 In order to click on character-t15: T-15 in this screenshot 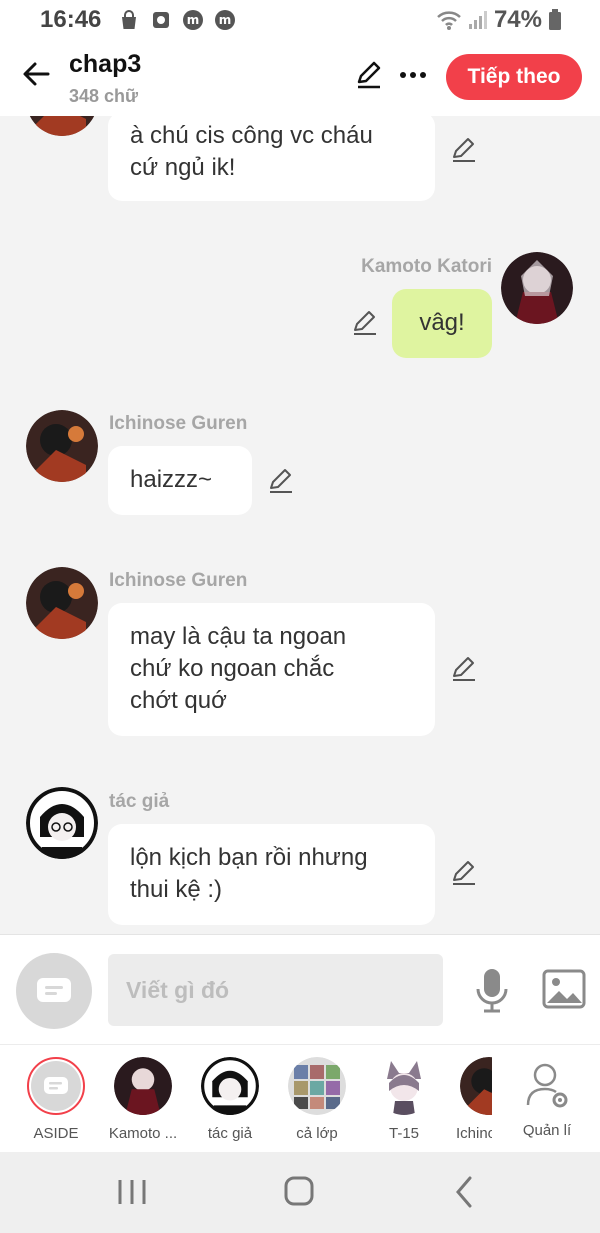, I will do `click(404, 1099)`.